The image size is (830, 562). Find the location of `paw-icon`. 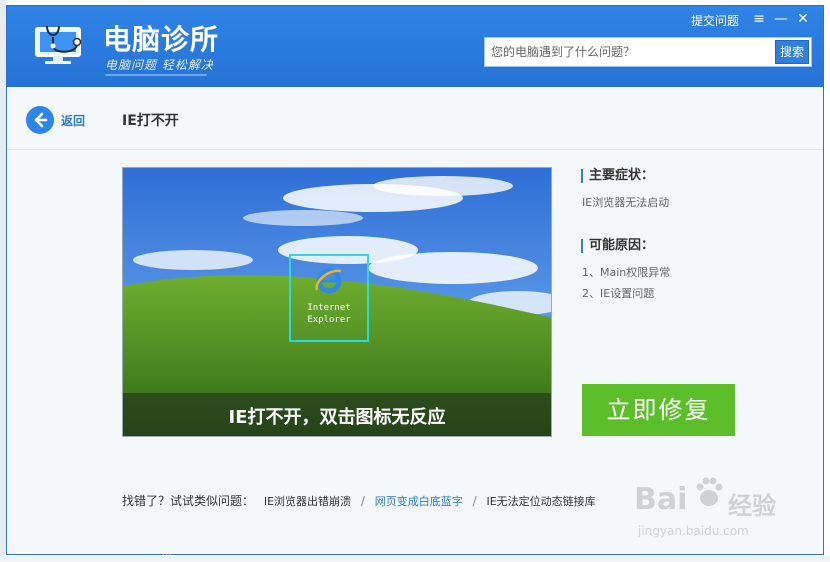

paw-icon is located at coordinates (709, 491).